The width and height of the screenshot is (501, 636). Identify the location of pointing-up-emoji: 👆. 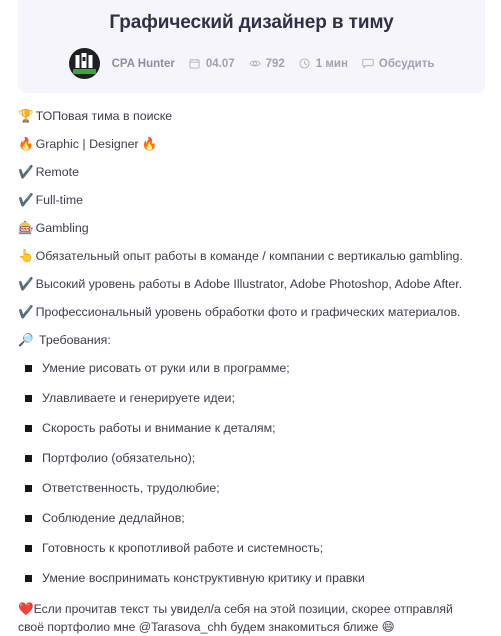
(26, 255).